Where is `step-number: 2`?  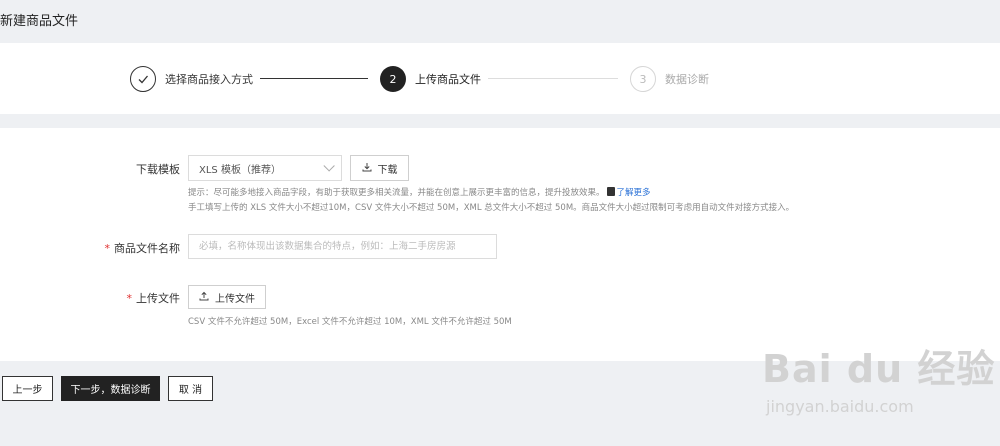
step-number: 2 is located at coordinates (393, 79).